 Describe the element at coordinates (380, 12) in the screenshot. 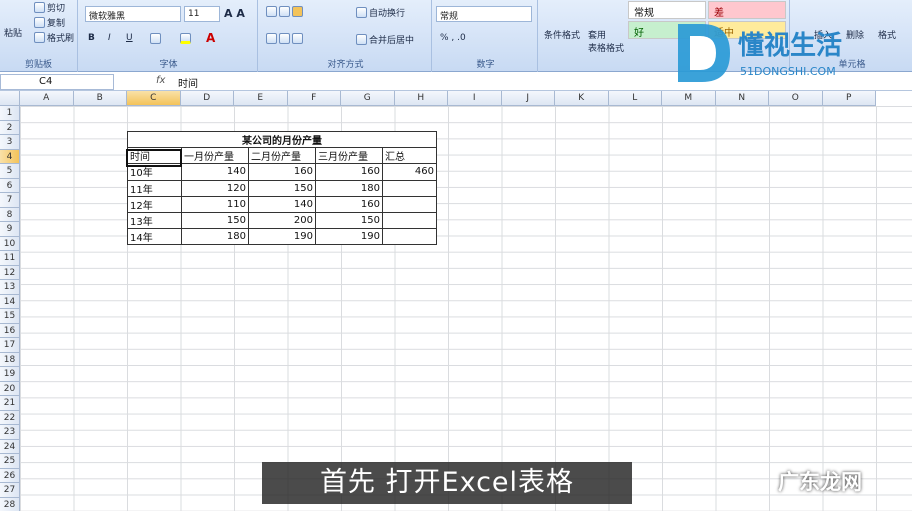

I see `wrap-text-button: 自动换行` at that location.